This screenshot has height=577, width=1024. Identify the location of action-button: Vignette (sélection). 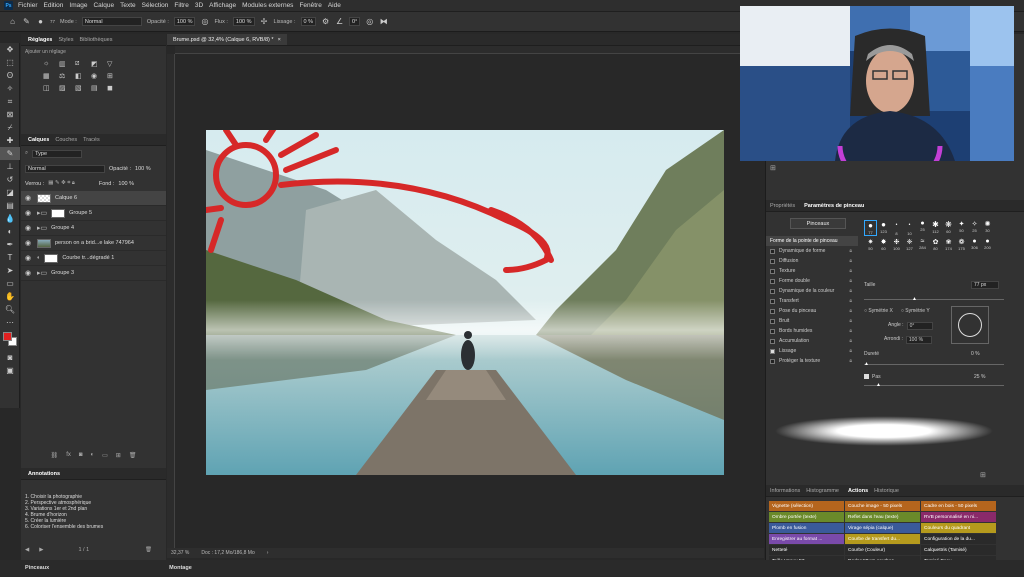
(806, 506).